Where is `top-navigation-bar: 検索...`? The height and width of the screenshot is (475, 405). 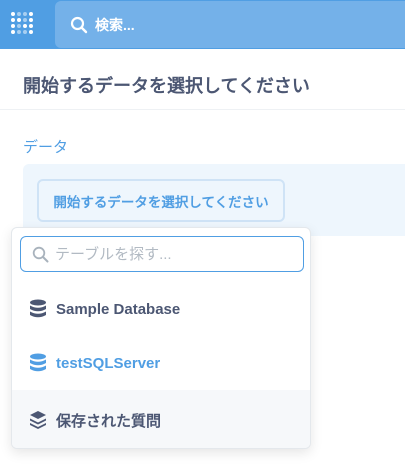
top-navigation-bar: 検索... is located at coordinates (202, 24).